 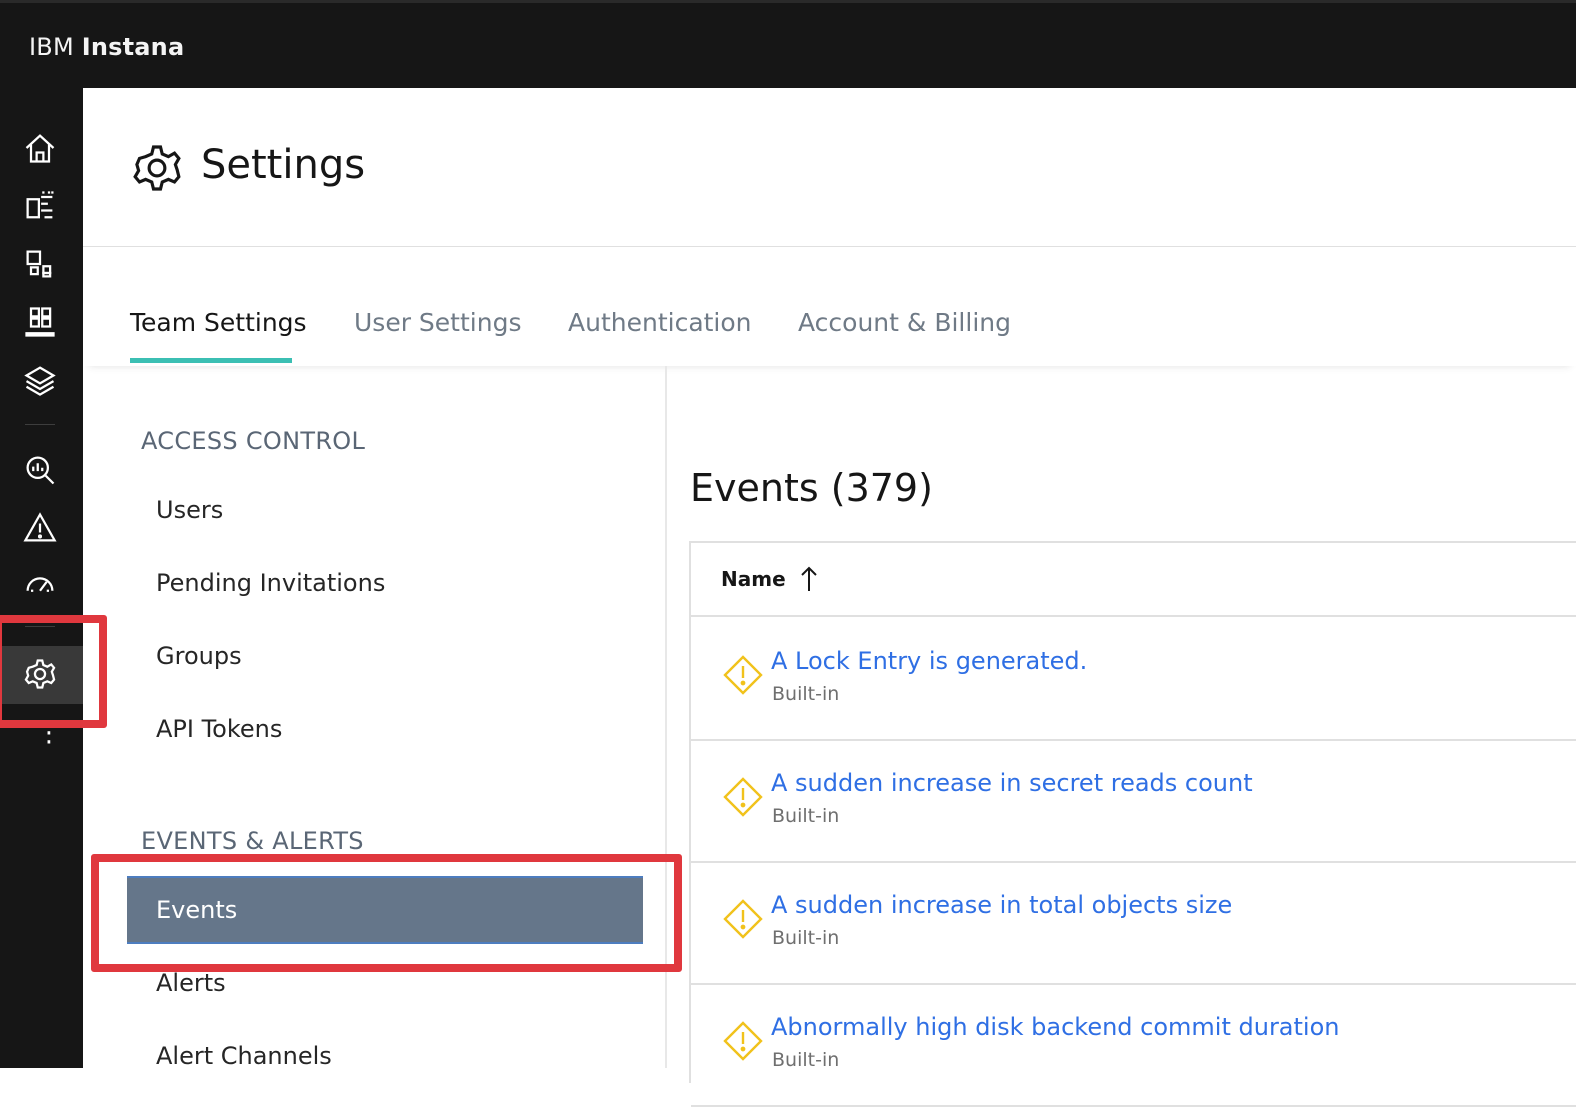 I want to click on analytics-icon, so click(x=40, y=470).